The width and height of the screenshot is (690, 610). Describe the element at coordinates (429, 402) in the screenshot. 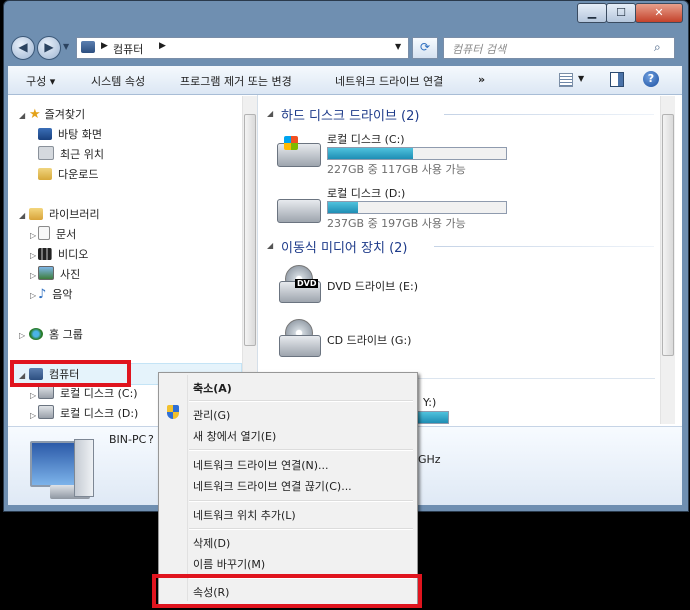

I see `partial-drive-name: Y:)` at that location.